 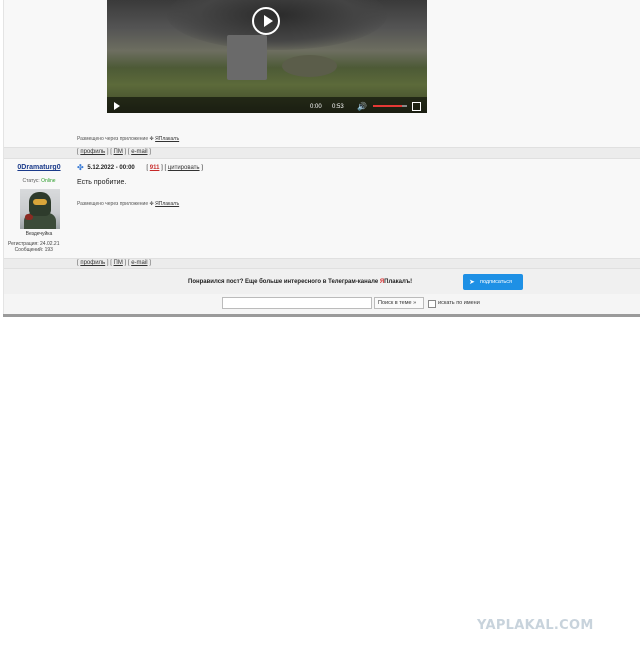 What do you see at coordinates (39, 167) in the screenshot?
I see `author-name: 0Dramaturg0` at bounding box center [39, 167].